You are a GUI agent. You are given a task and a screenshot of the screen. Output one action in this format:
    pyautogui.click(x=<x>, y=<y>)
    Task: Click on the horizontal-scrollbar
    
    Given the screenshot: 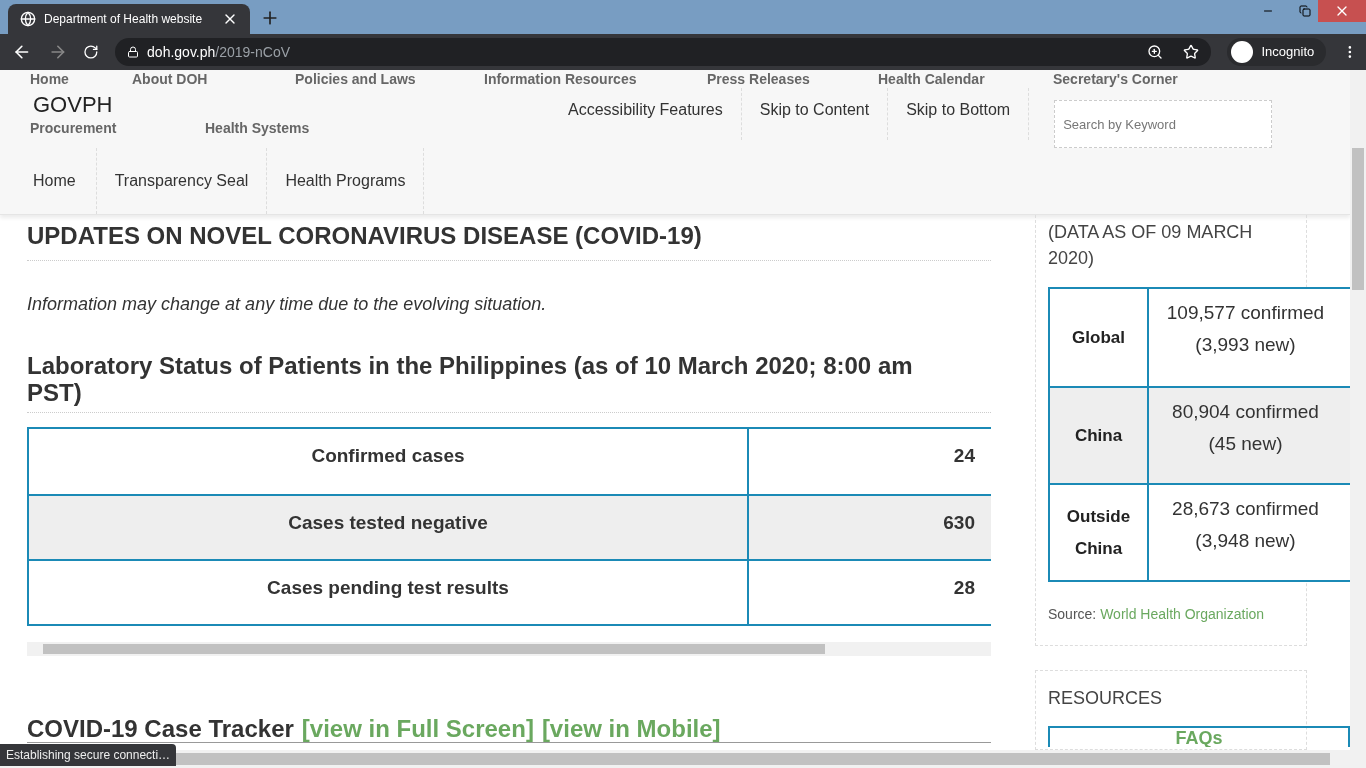 What is the action you would take?
    pyautogui.click(x=509, y=649)
    